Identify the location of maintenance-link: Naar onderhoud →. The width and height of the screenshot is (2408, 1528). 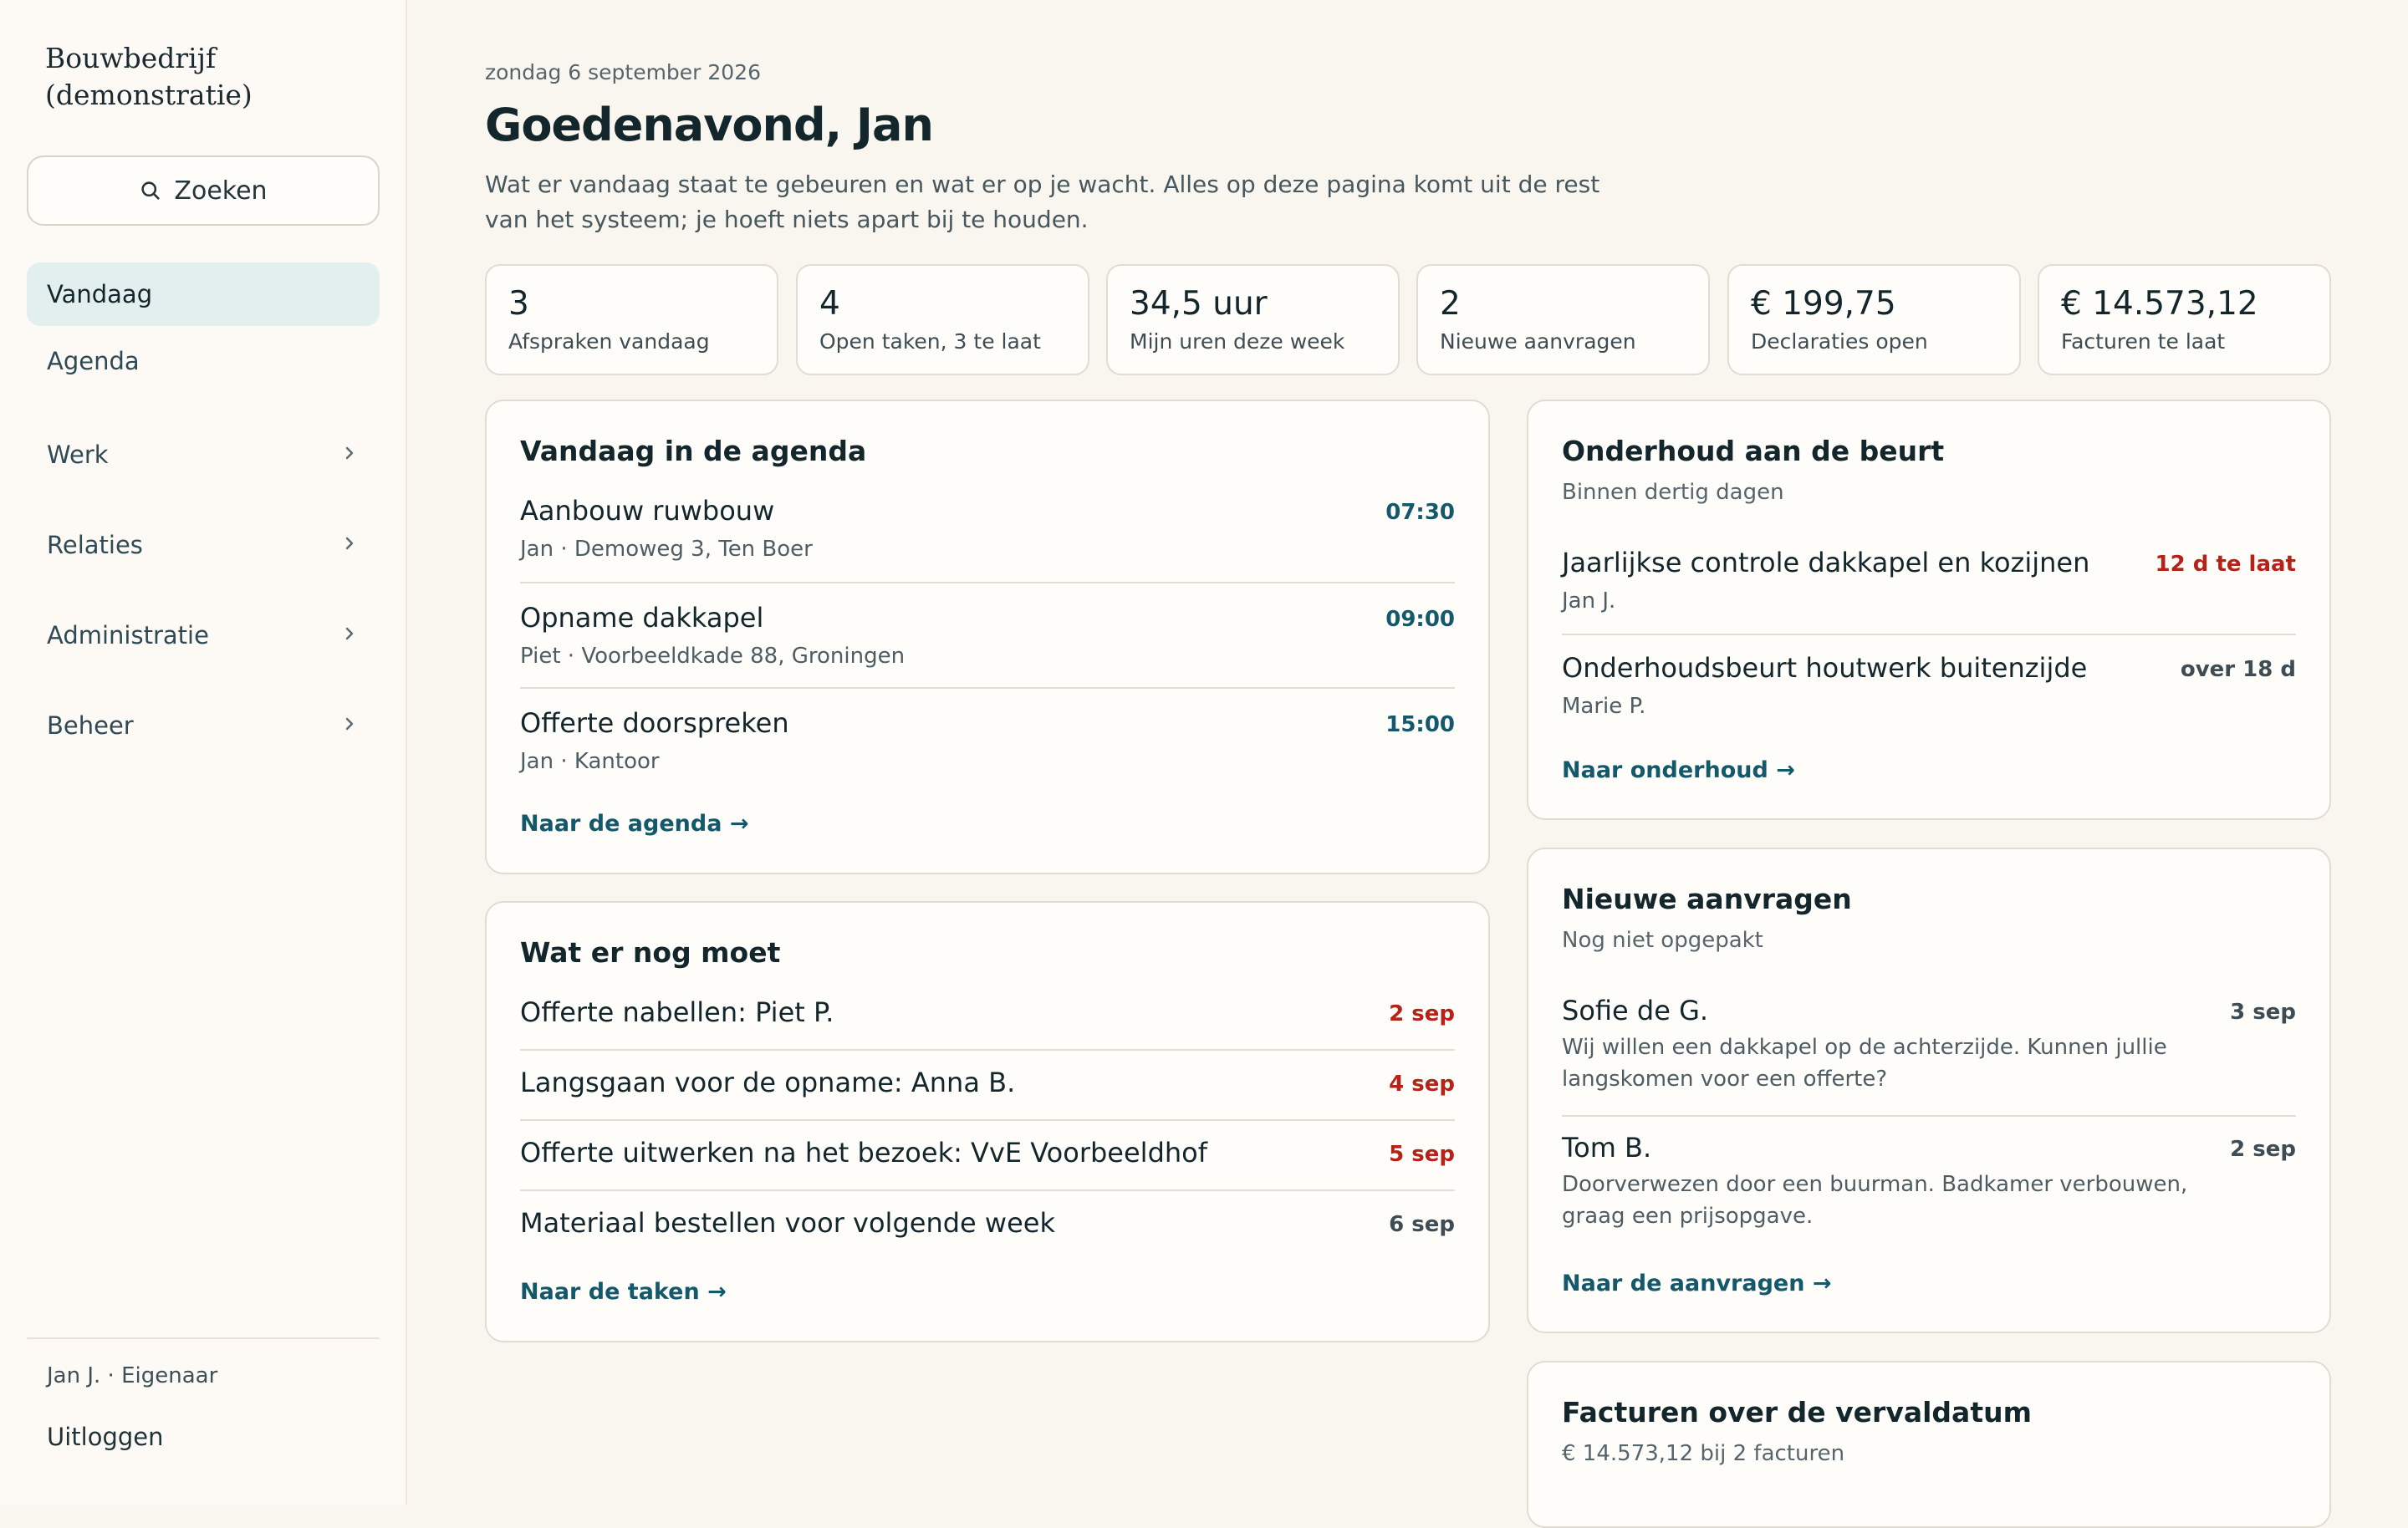
(1679, 770).